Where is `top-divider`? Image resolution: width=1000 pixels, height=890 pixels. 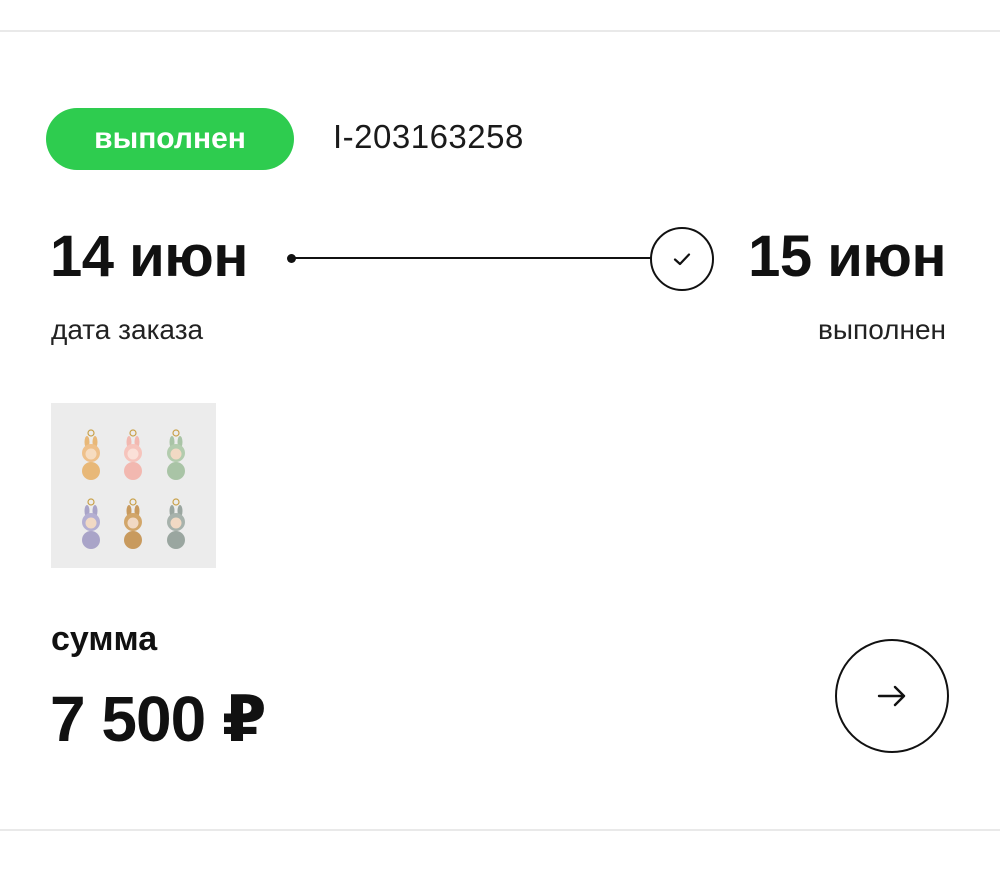 top-divider is located at coordinates (500, 31).